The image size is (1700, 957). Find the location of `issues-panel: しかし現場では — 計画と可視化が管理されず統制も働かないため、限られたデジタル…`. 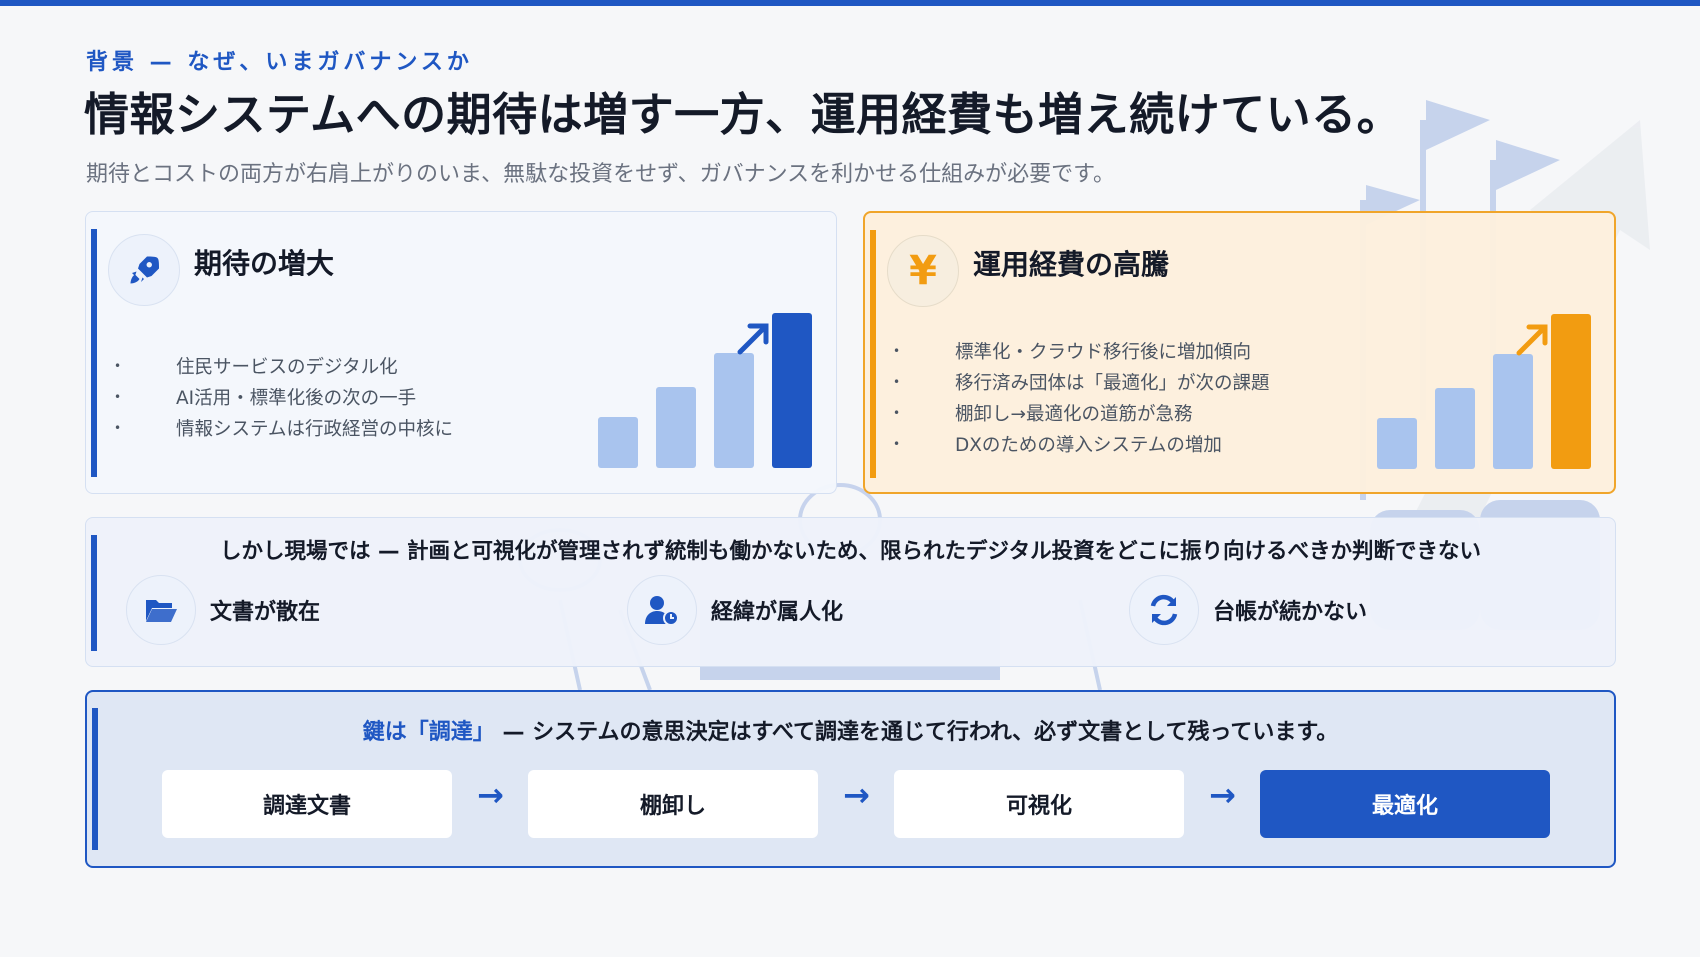

issues-panel: しかし現場では — 計画と可視化が管理されず統制も働かないため、限られたデジタル… is located at coordinates (850, 592).